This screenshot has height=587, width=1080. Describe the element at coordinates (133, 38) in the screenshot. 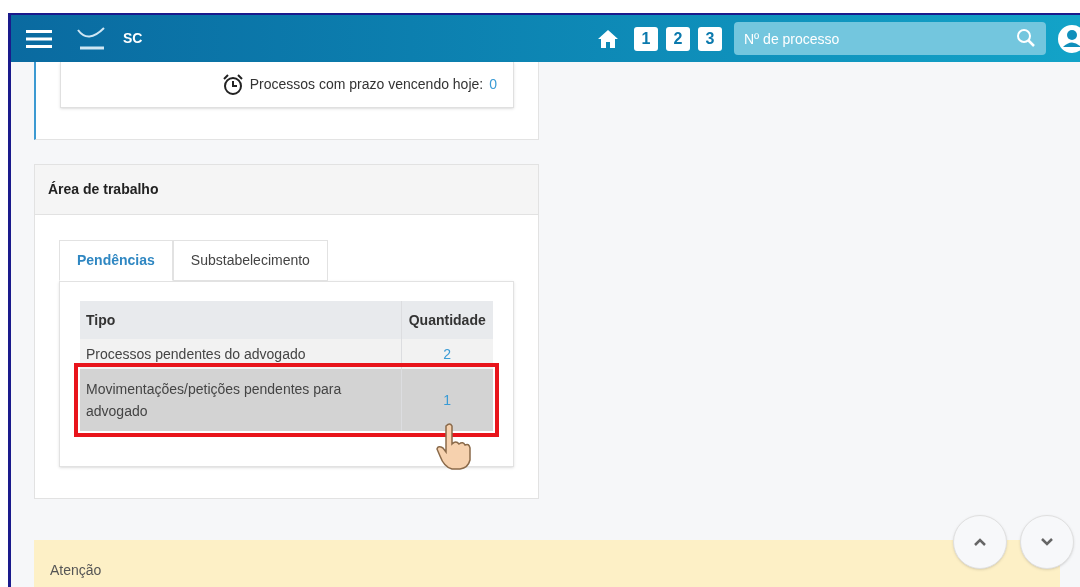

I see `site-label: SC` at that location.